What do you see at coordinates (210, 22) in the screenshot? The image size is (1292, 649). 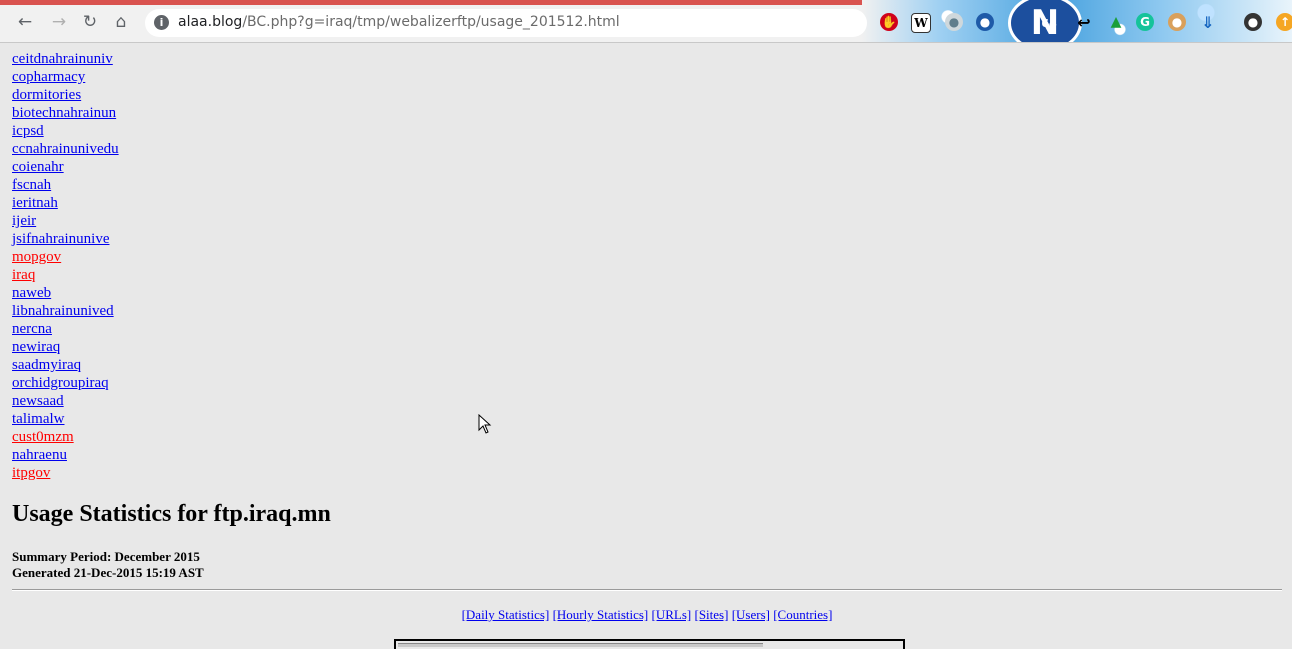 I see `url-host: alaa.blog` at bounding box center [210, 22].